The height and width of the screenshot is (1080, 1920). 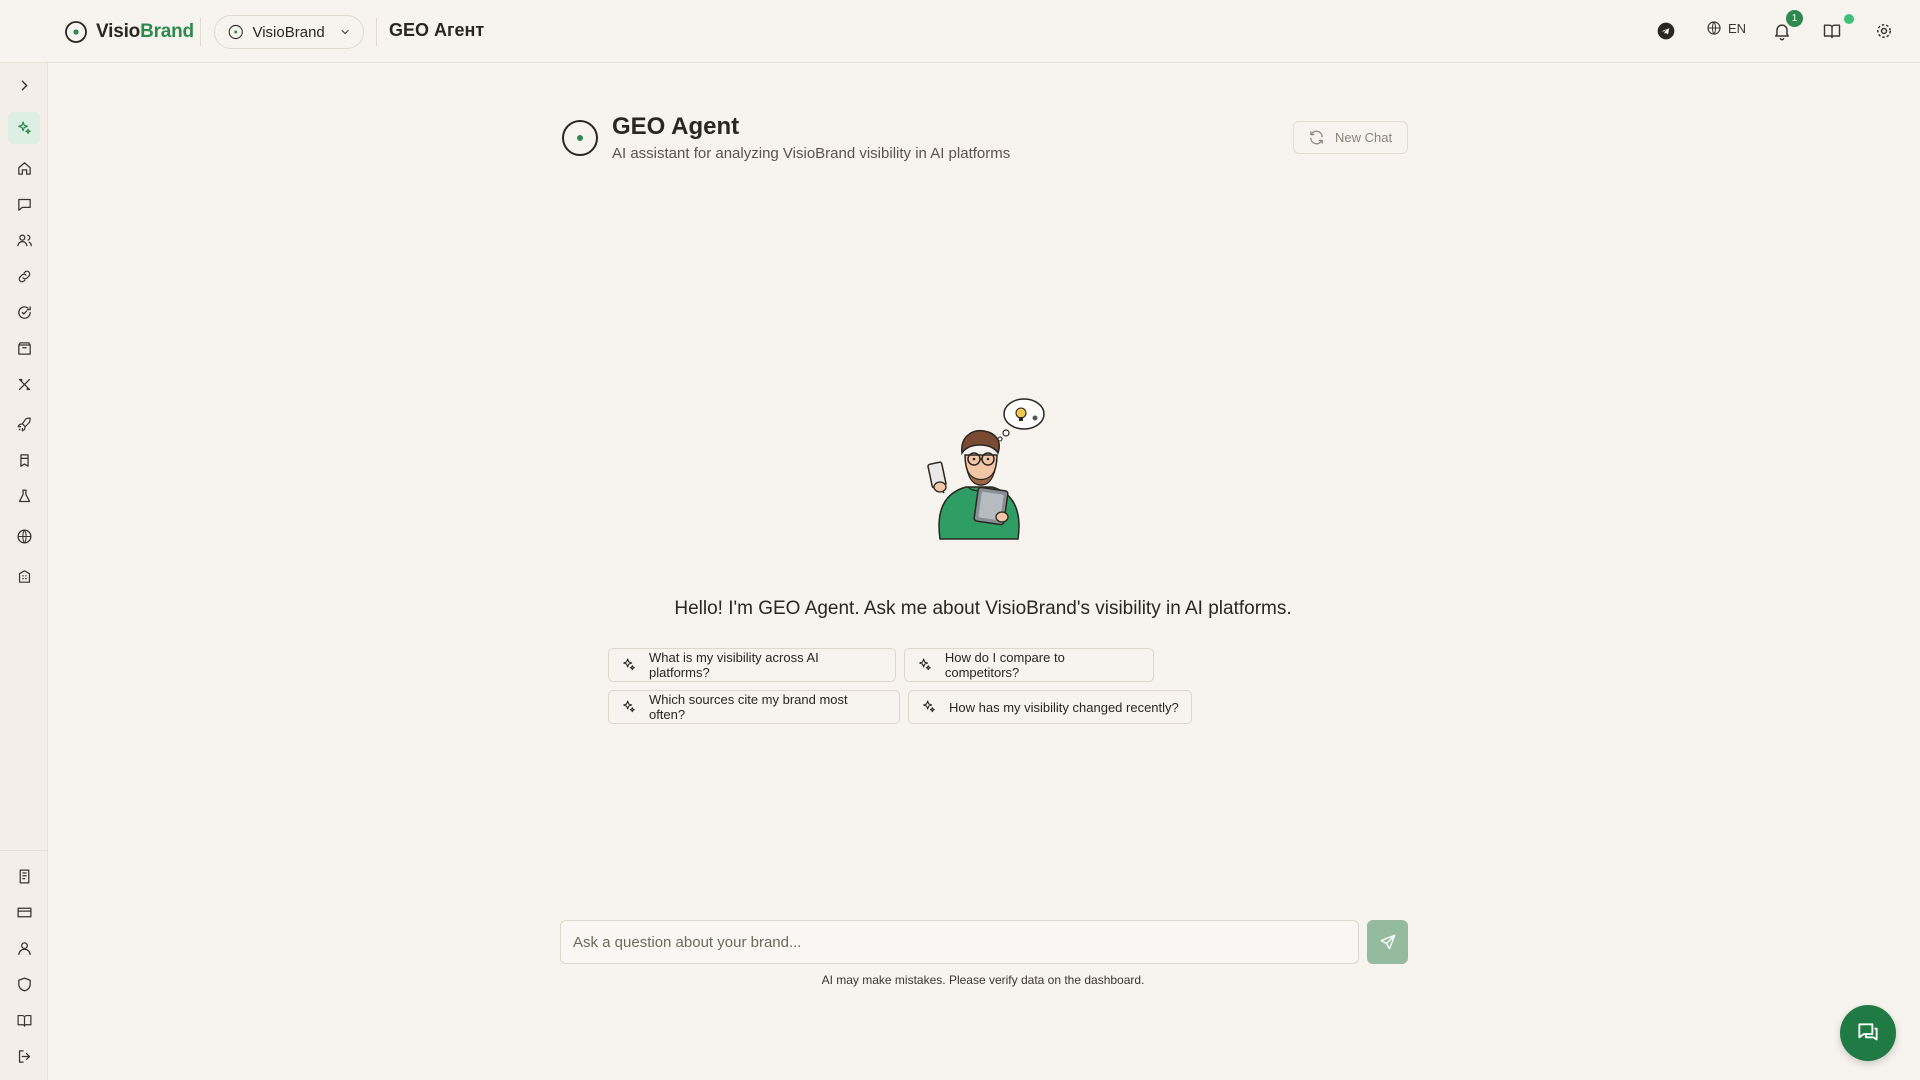 What do you see at coordinates (1364, 137) in the screenshot?
I see `new-chat-label: New Chat` at bounding box center [1364, 137].